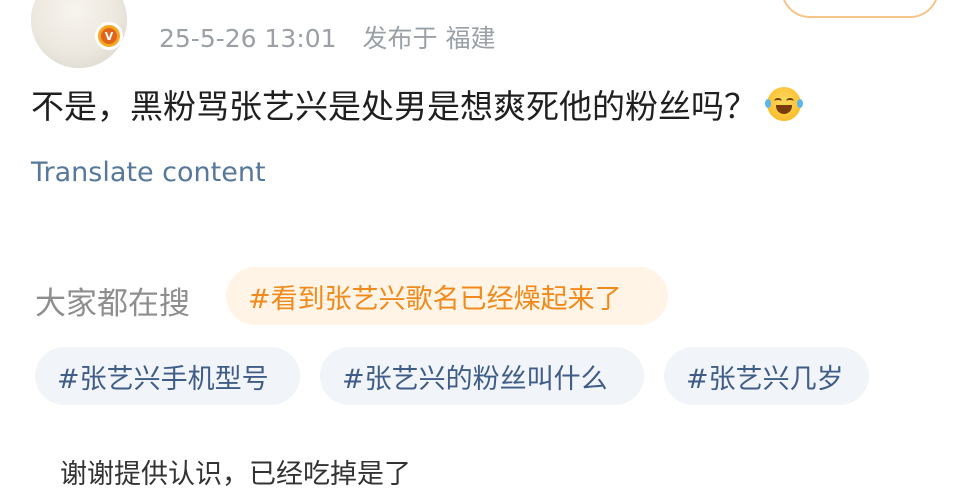  I want to click on laughing-tears-emoji-icon, so click(784, 104).